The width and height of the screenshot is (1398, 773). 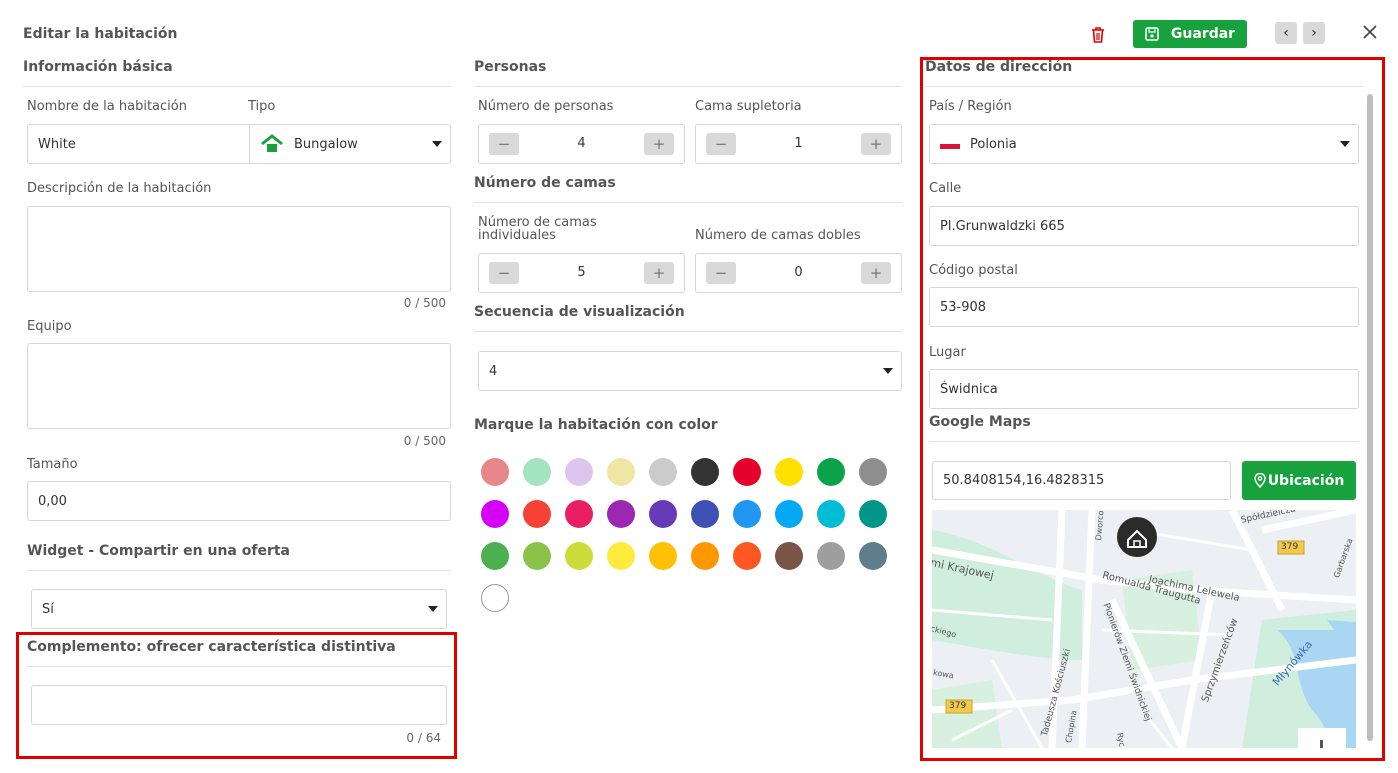 I want to click on type-value: Bungalow, so click(x=326, y=144).